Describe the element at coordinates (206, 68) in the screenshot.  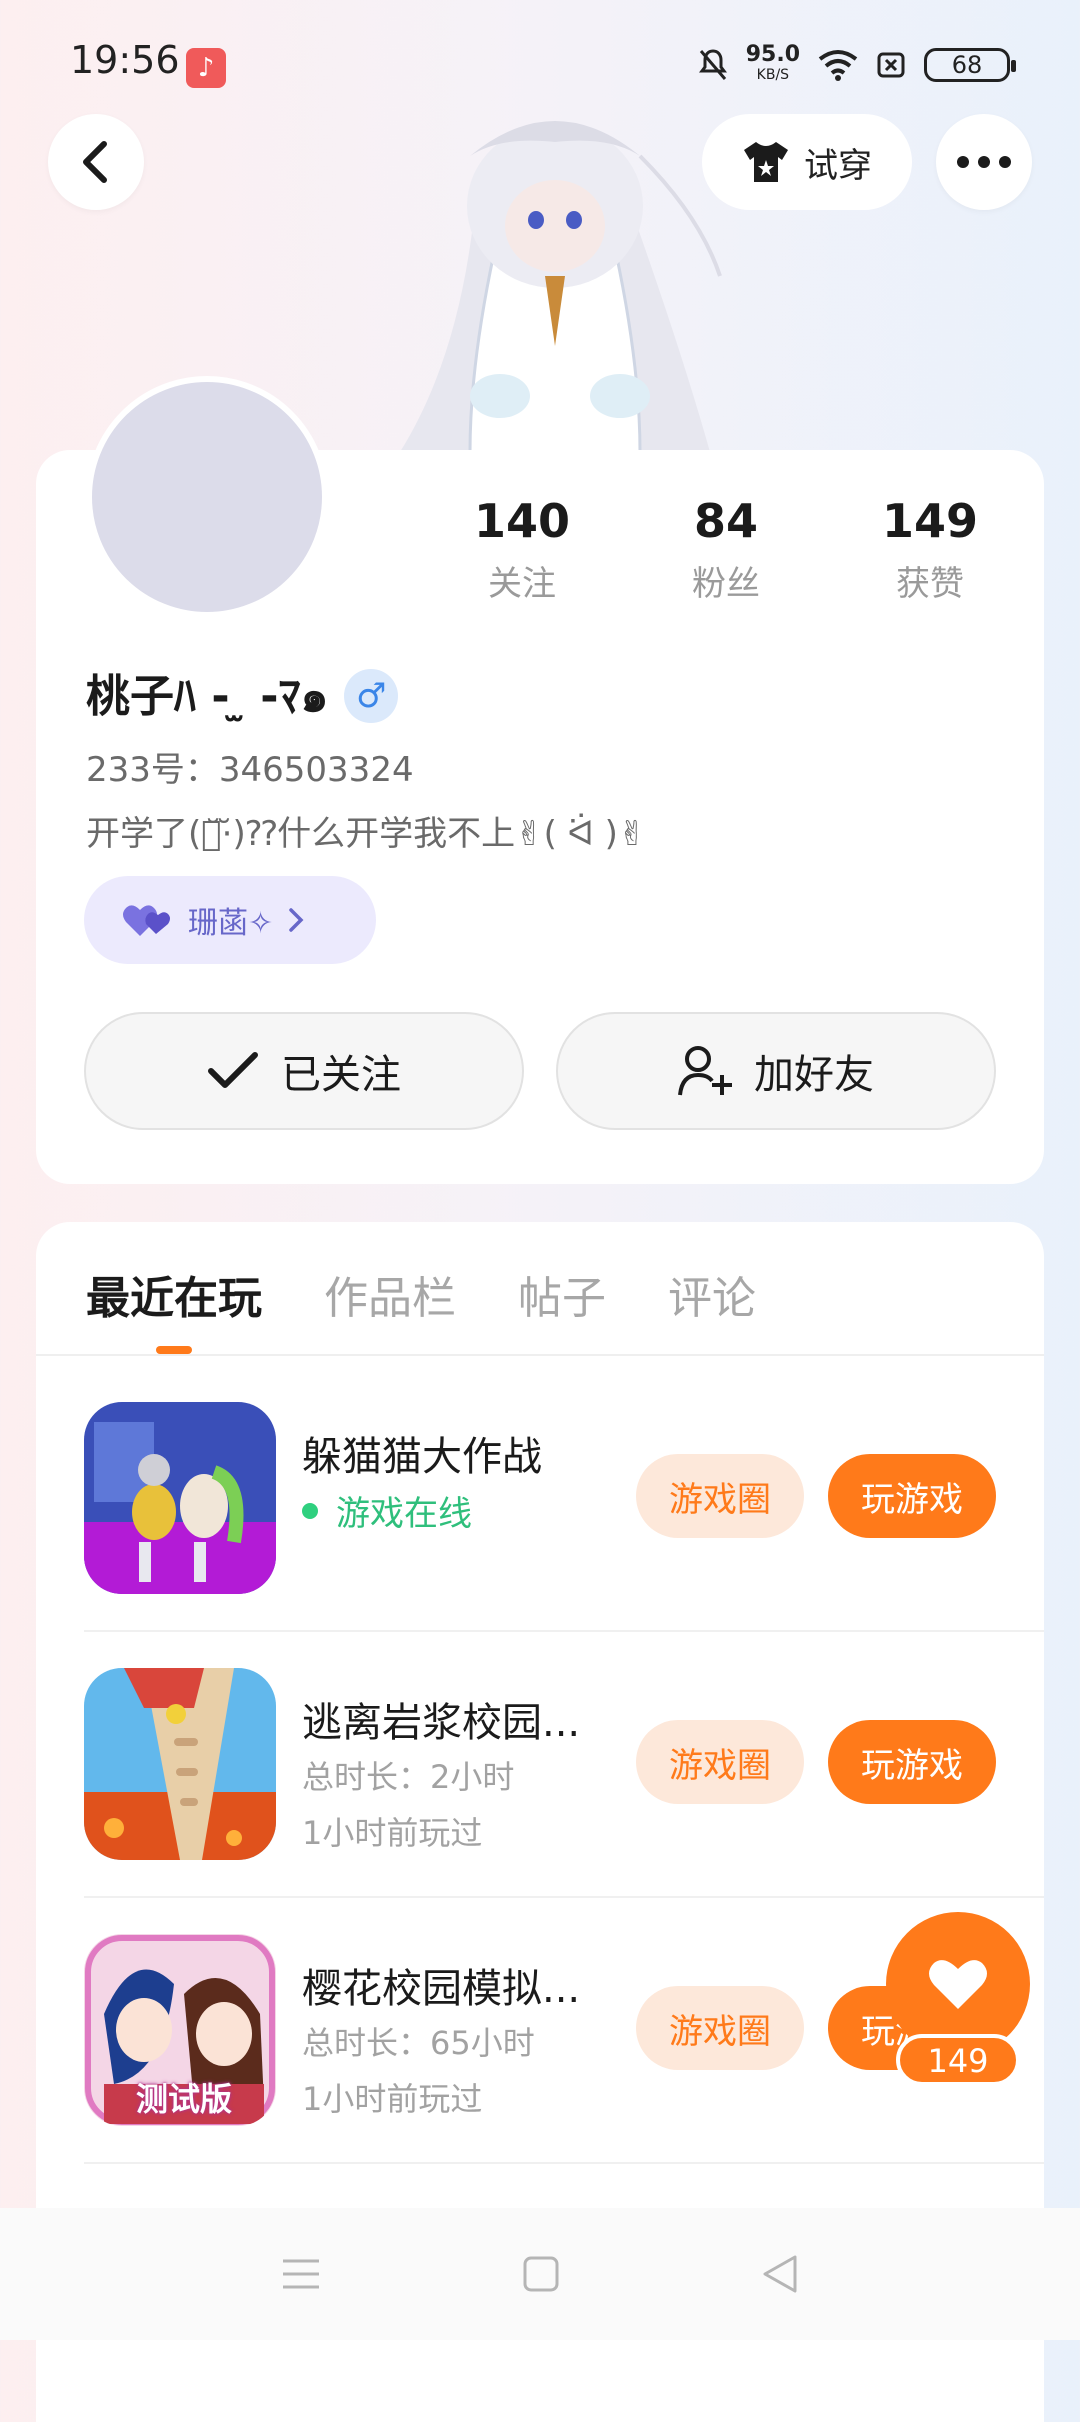
I see `music-app-icon: ♪` at that location.